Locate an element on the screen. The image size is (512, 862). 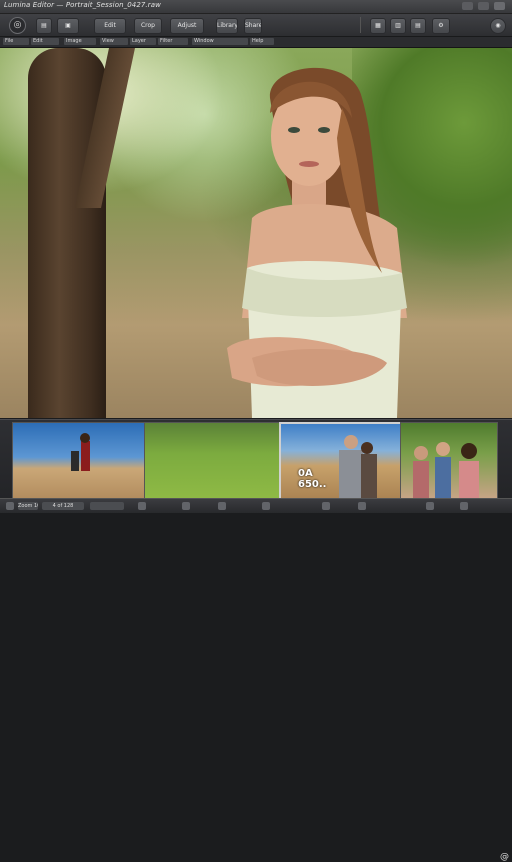
flag-icon is located at coordinates (186, 506).